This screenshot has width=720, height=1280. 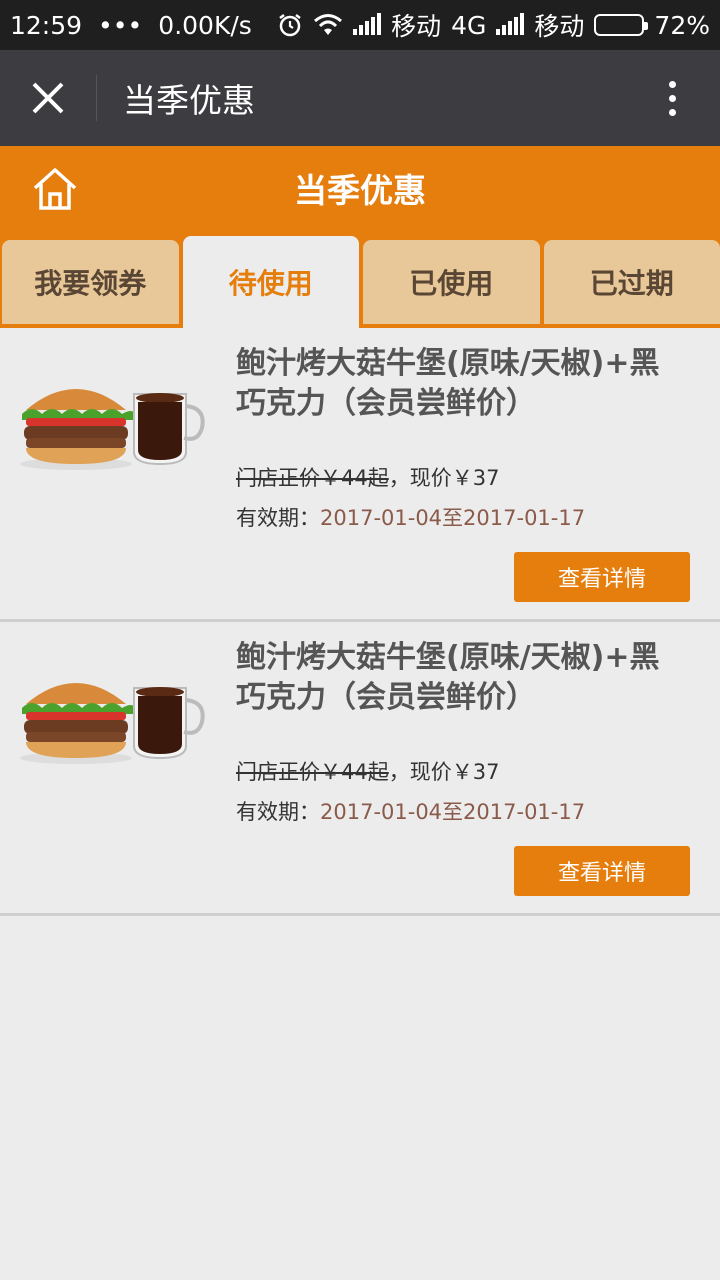 What do you see at coordinates (416, 26) in the screenshot?
I see `status-carrier1: 移动` at bounding box center [416, 26].